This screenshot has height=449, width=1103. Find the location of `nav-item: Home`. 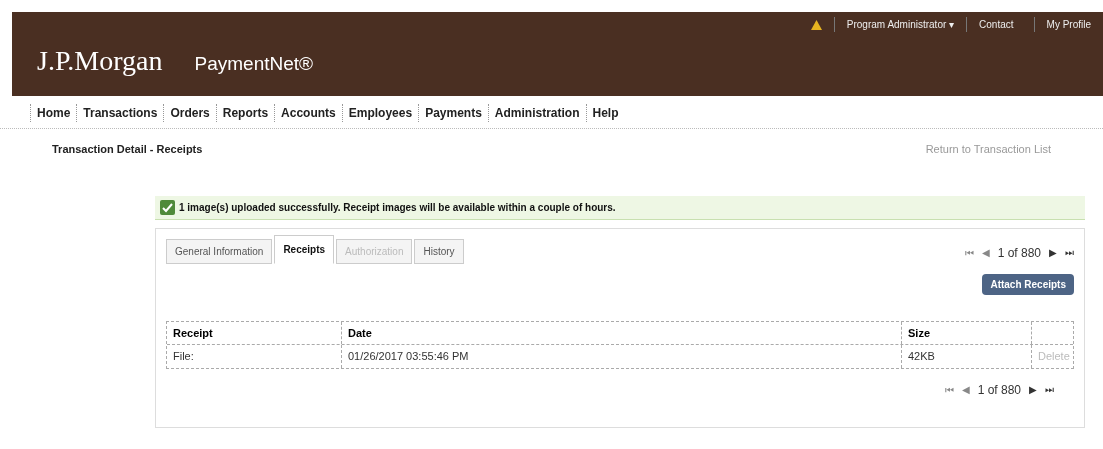

nav-item: Home is located at coordinates (53, 113).